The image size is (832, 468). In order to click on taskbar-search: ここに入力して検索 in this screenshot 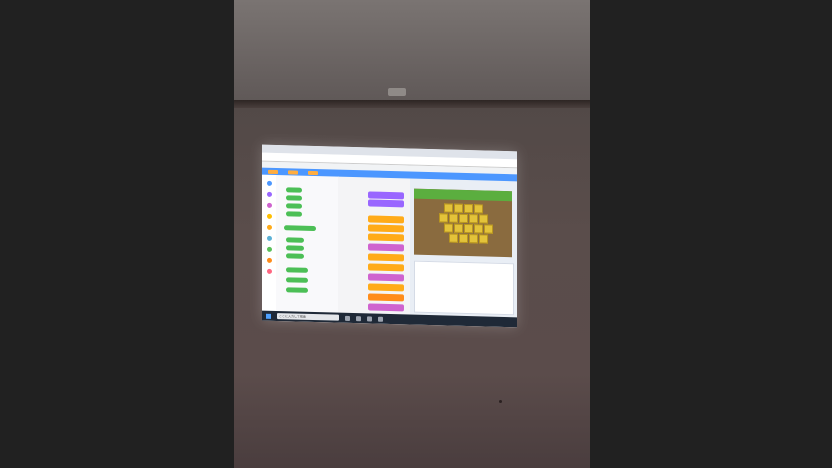, I will do `click(308, 317)`.